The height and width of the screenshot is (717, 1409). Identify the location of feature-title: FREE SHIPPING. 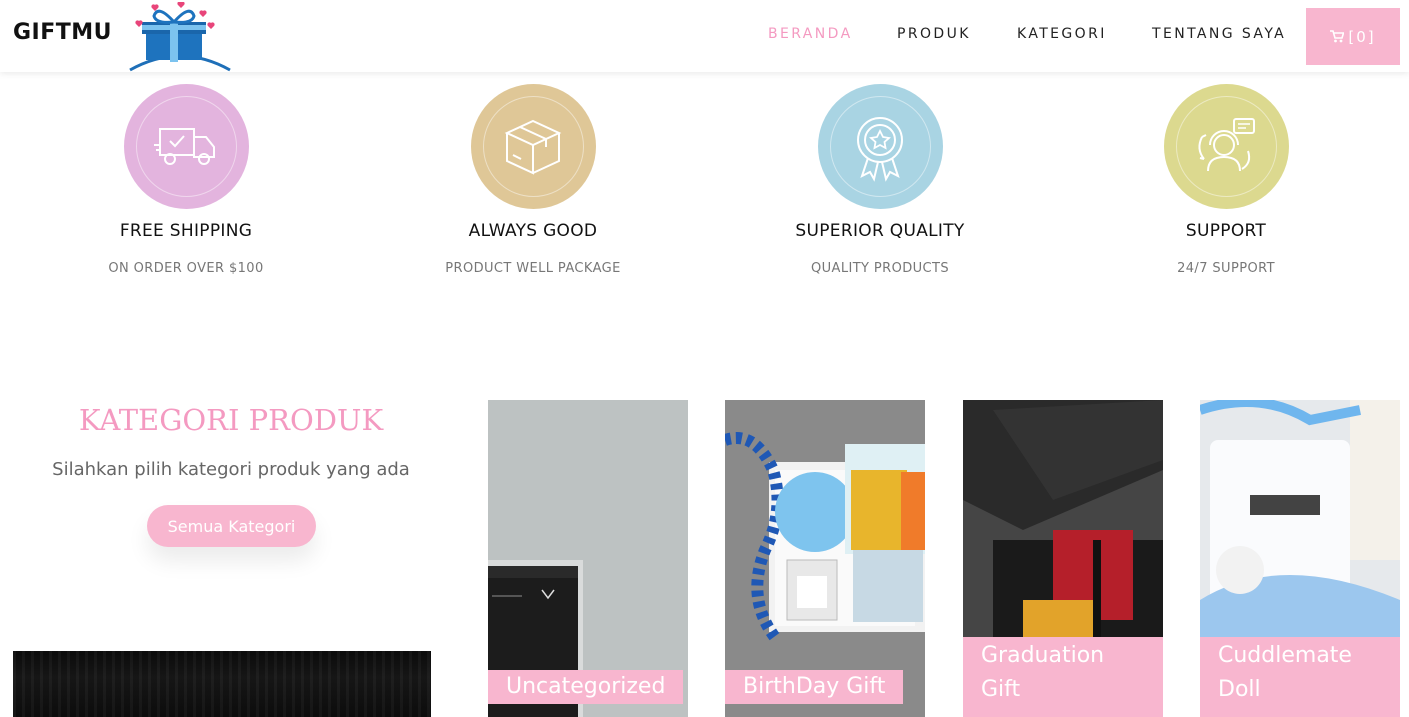
(186, 231).